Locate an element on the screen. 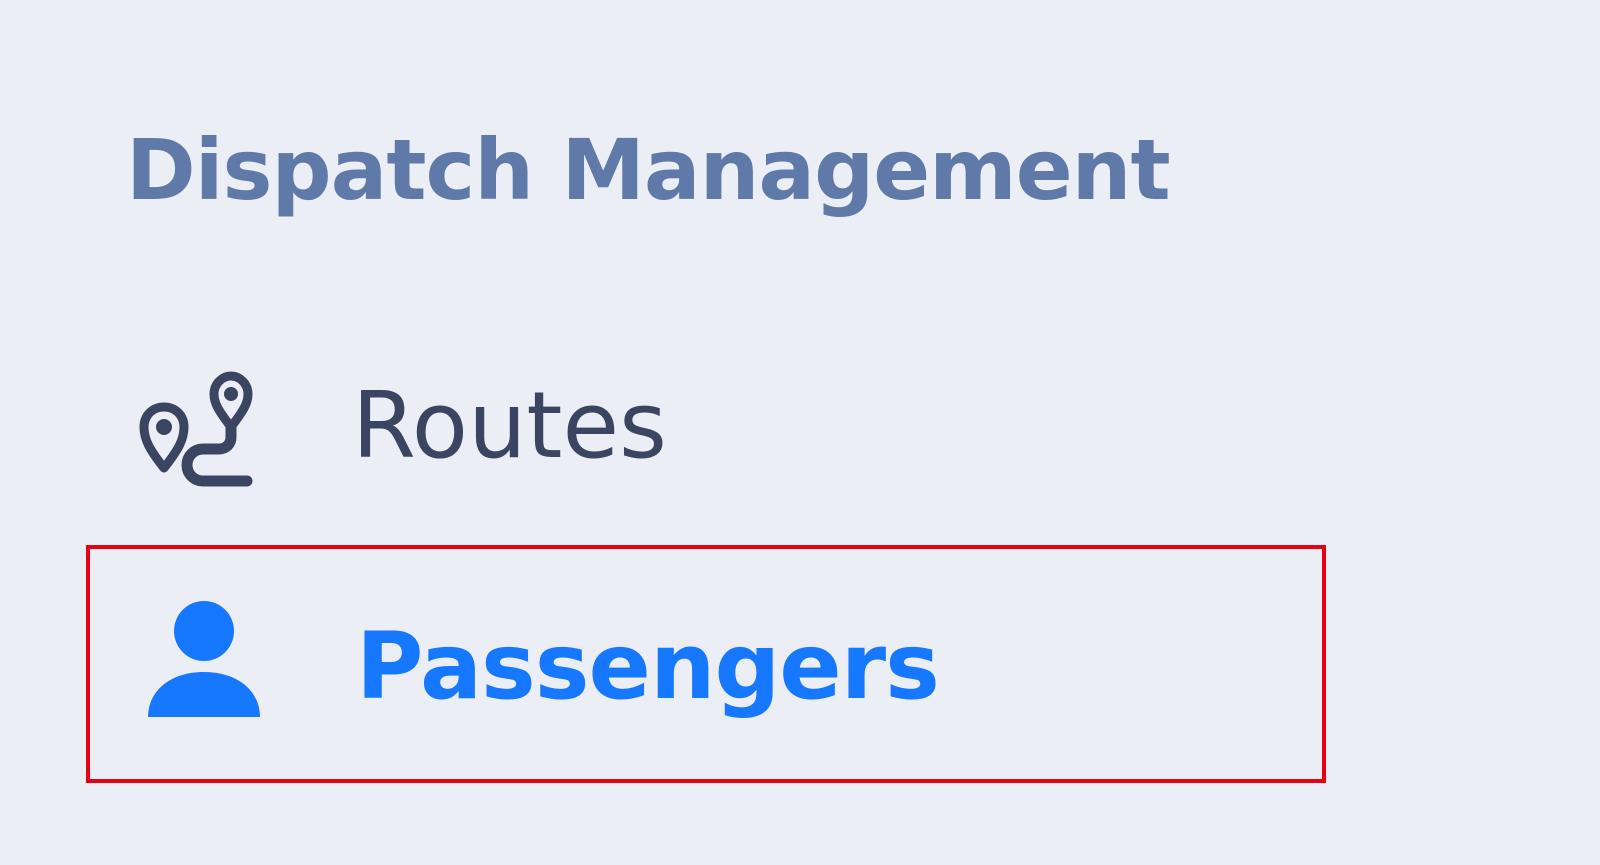  sidebar-item-label: Passengers is located at coordinates (648, 666).